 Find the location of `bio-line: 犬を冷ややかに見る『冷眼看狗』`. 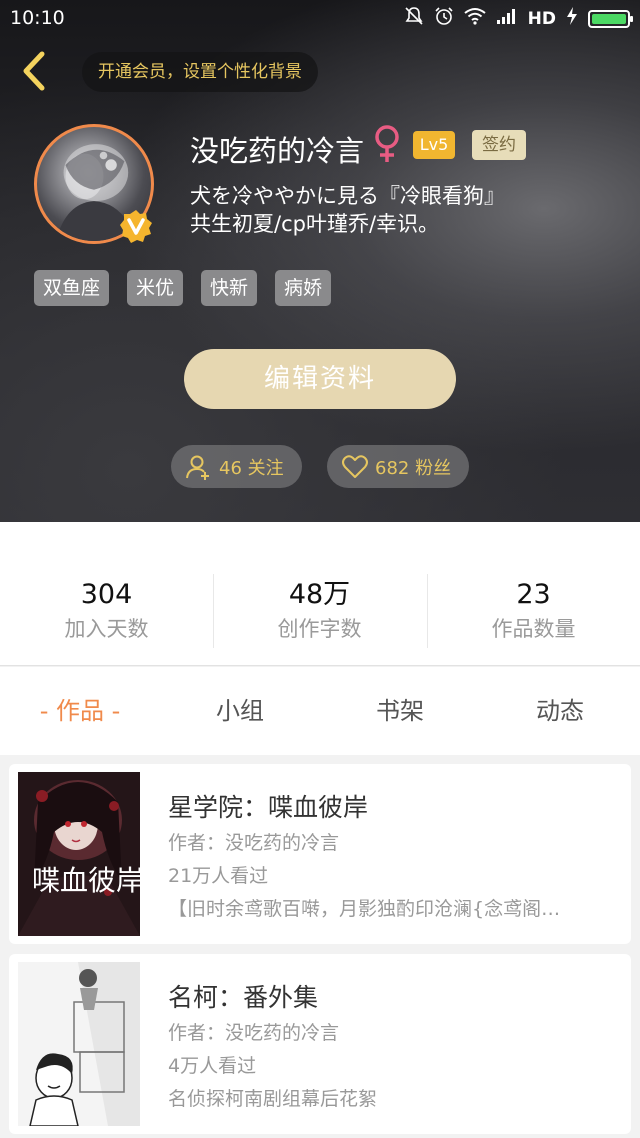

bio-line: 犬を冷ややかに見る『冷眼看狗』 is located at coordinates (347, 196).